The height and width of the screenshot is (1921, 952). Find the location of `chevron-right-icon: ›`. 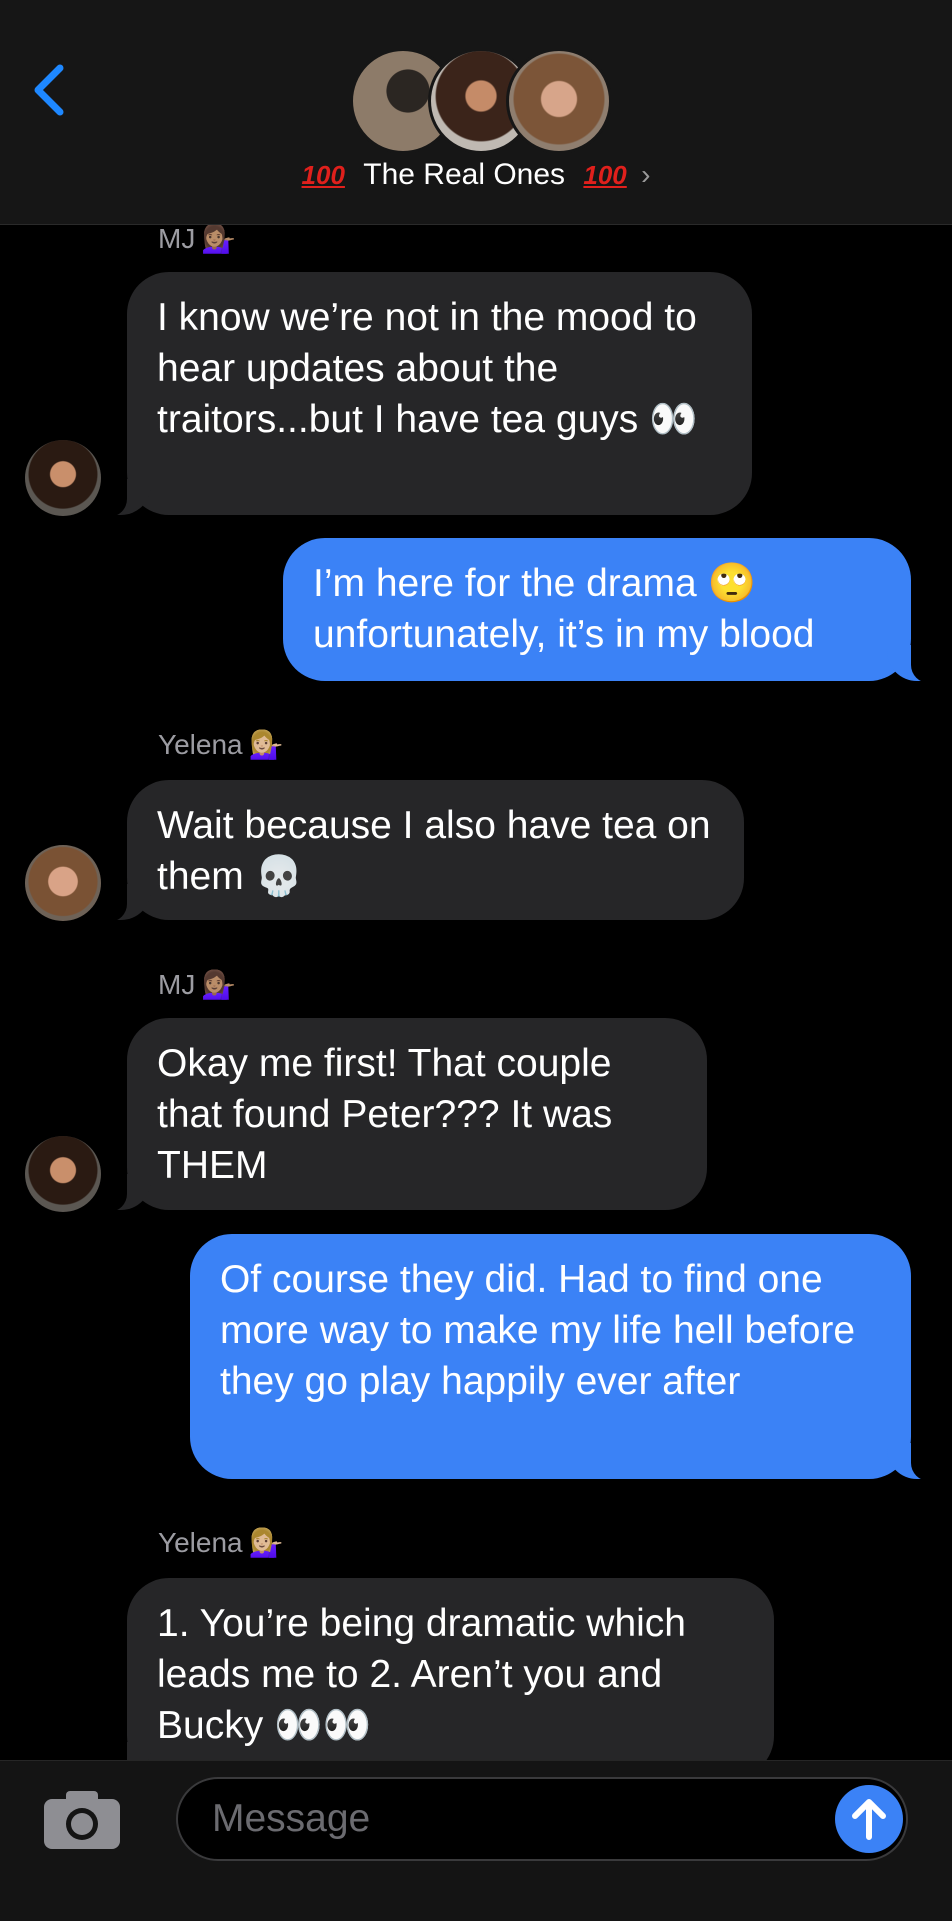

chevron-right-icon: › is located at coordinates (646, 174).